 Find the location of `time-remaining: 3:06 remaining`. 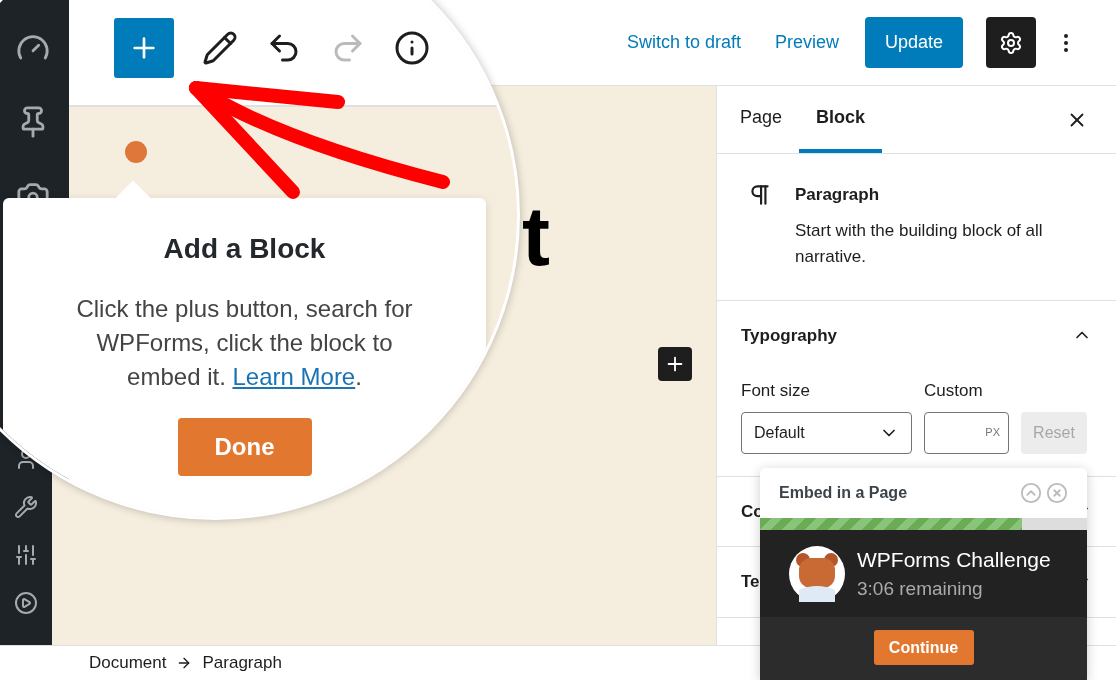

time-remaining: 3:06 remaining is located at coordinates (920, 589).